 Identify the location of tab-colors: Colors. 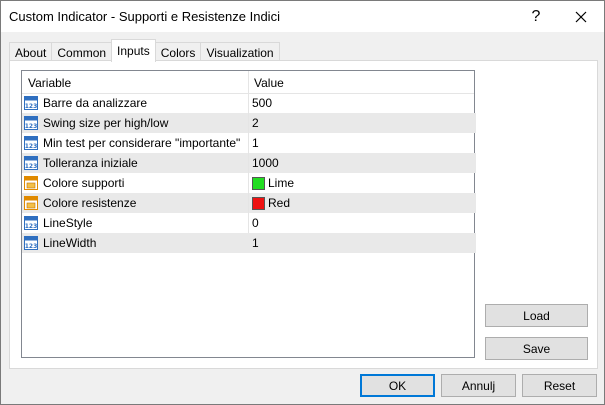
(178, 52).